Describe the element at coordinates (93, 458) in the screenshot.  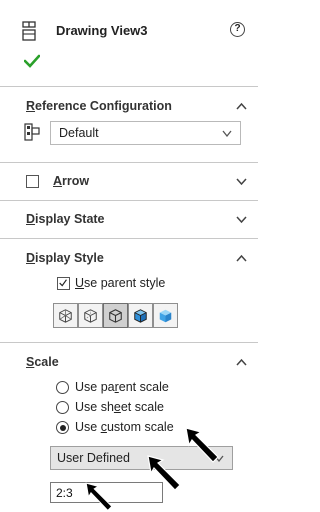
I see `scale-preset-value: User Defined` at that location.